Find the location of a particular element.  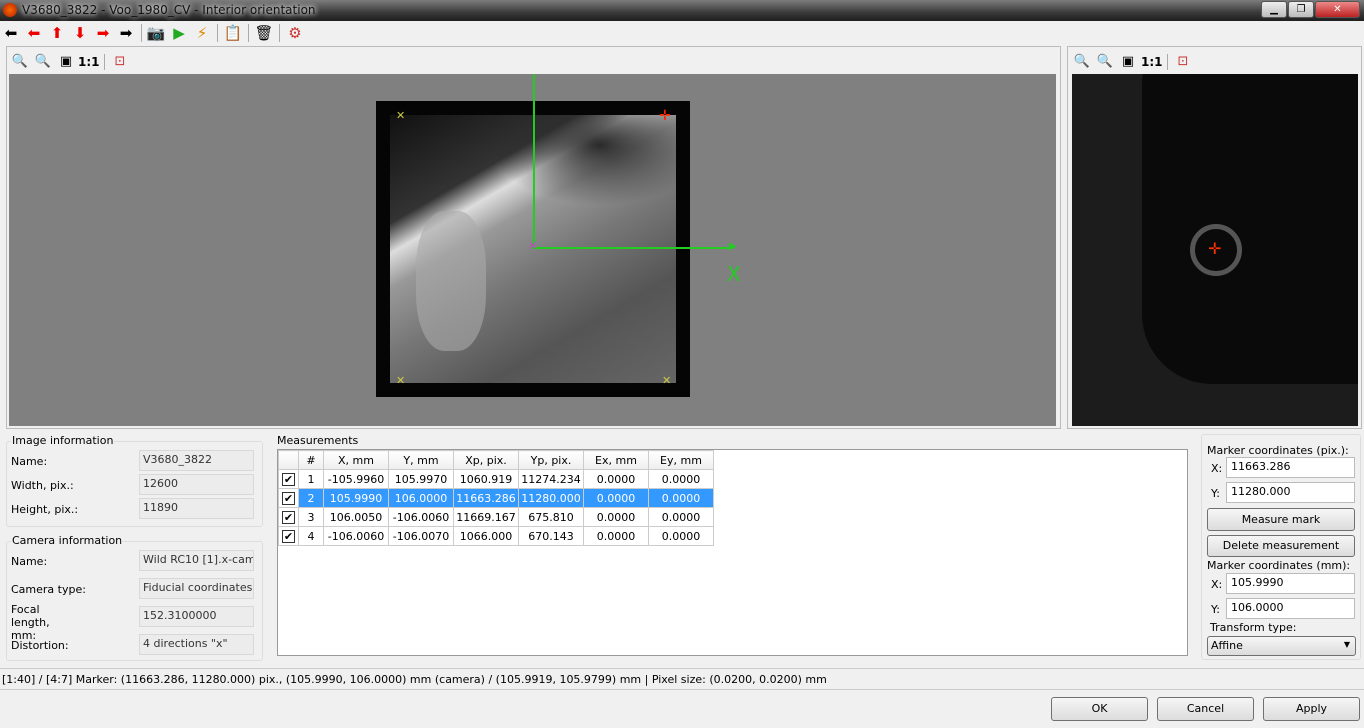

x-axis-line is located at coordinates (633, 248).